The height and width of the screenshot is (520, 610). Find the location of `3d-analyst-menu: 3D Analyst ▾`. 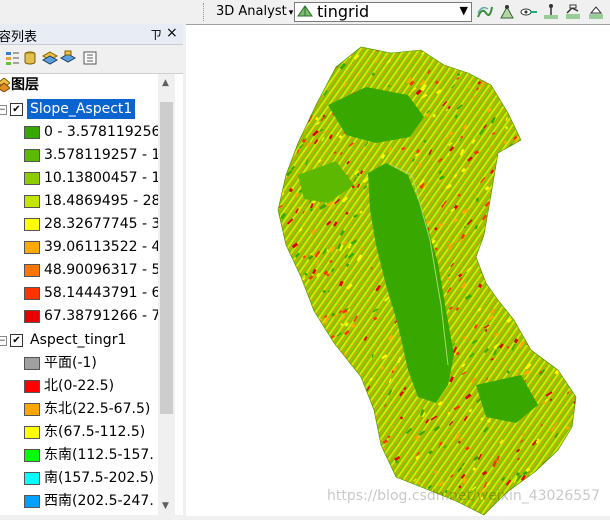

3d-analyst-menu: 3D Analyst ▾ is located at coordinates (254, 12).